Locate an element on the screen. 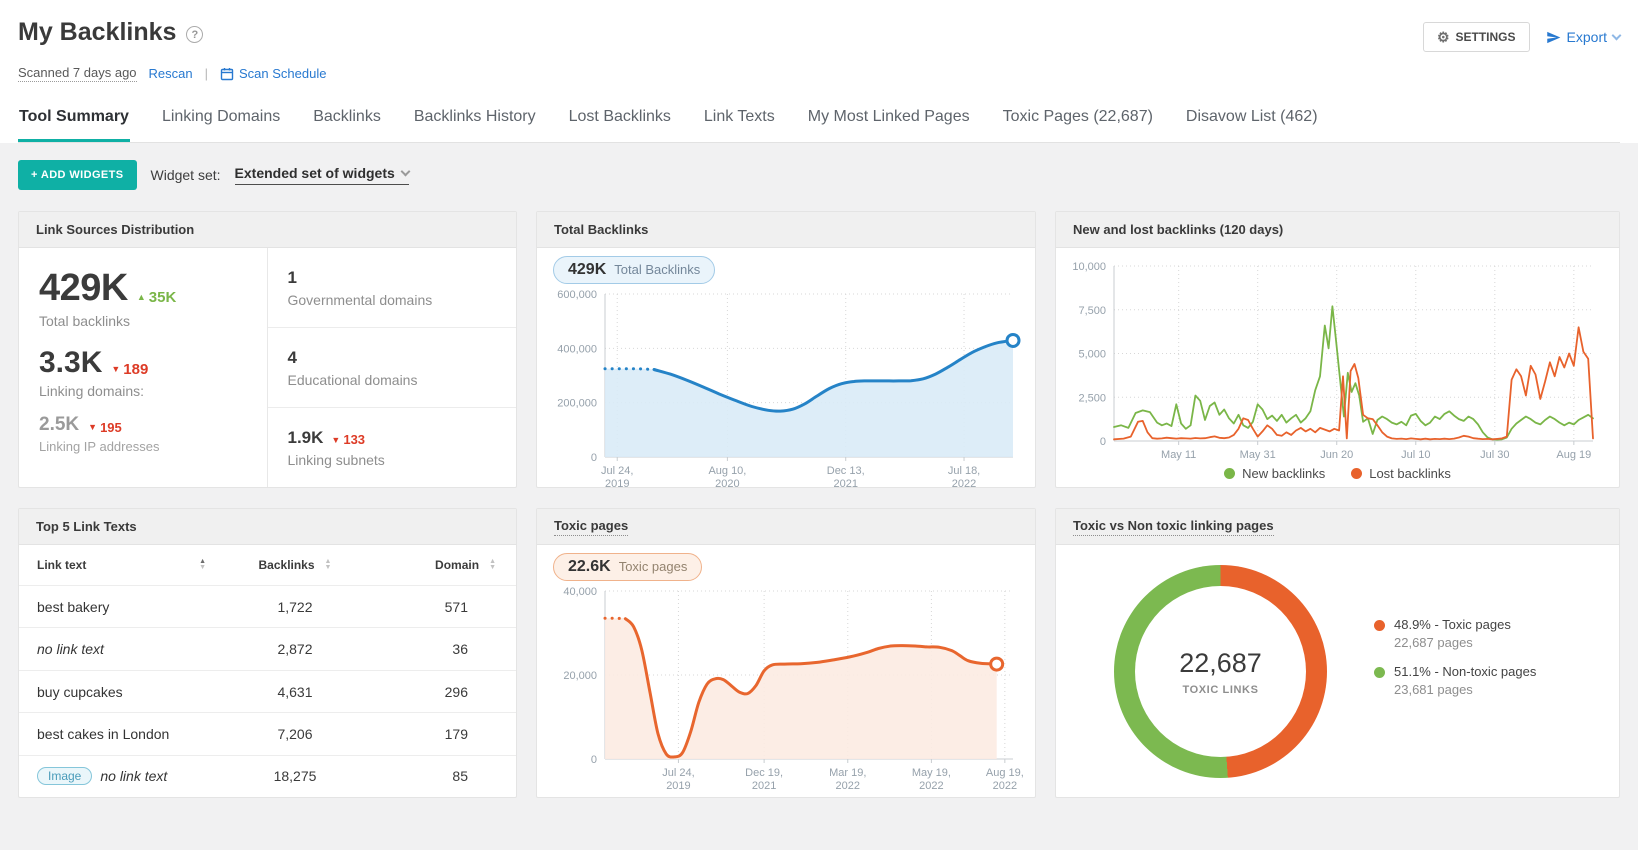 The height and width of the screenshot is (850, 1638). table-header-row: Link text ▲ ▼ Backlinks ▲ ▼ Domain ▲ ▼ is located at coordinates (267, 565).